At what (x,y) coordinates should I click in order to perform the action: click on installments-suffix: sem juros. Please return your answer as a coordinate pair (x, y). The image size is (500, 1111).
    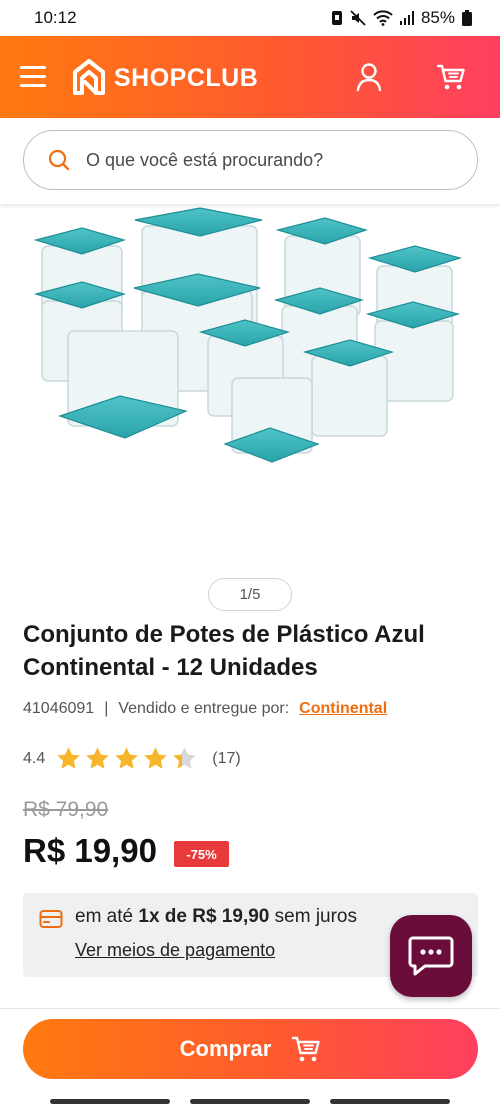
    Looking at the image, I should click on (315, 916).